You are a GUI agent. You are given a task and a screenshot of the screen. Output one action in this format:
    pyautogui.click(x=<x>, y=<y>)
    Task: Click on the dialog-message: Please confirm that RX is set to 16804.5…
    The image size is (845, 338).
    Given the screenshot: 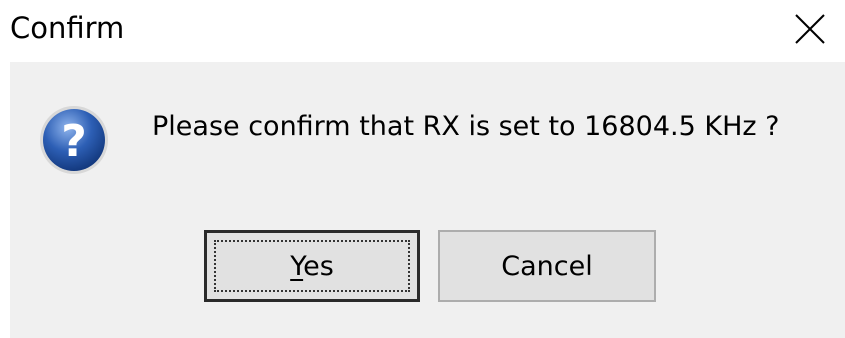 What is the action you would take?
    pyautogui.click(x=466, y=126)
    